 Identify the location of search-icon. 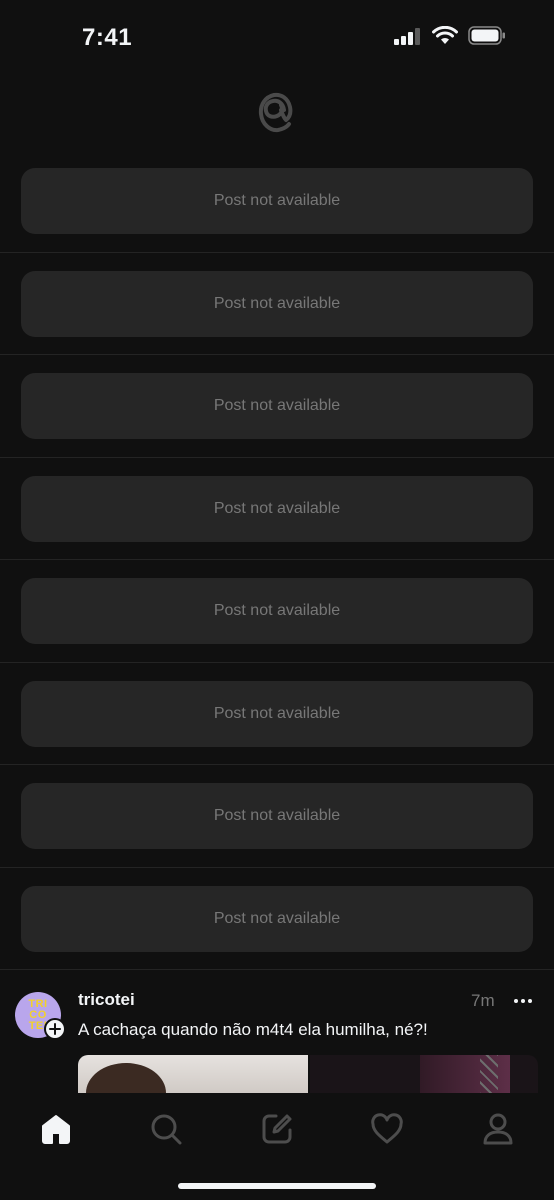
(166, 1131).